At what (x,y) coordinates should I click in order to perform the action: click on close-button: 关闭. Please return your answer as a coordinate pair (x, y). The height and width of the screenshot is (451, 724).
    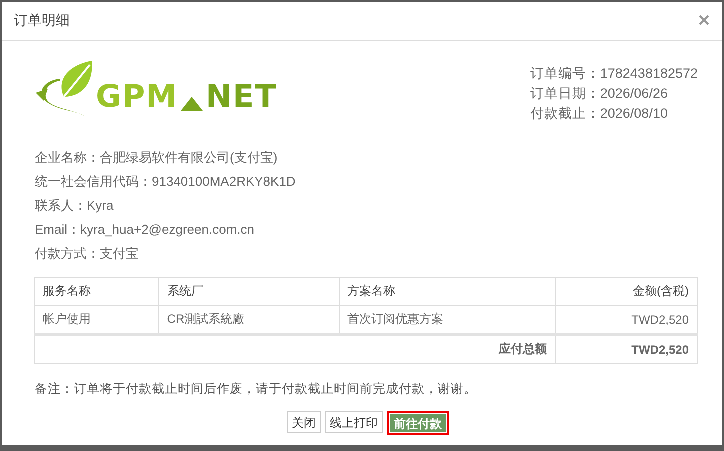
    Looking at the image, I should click on (304, 422).